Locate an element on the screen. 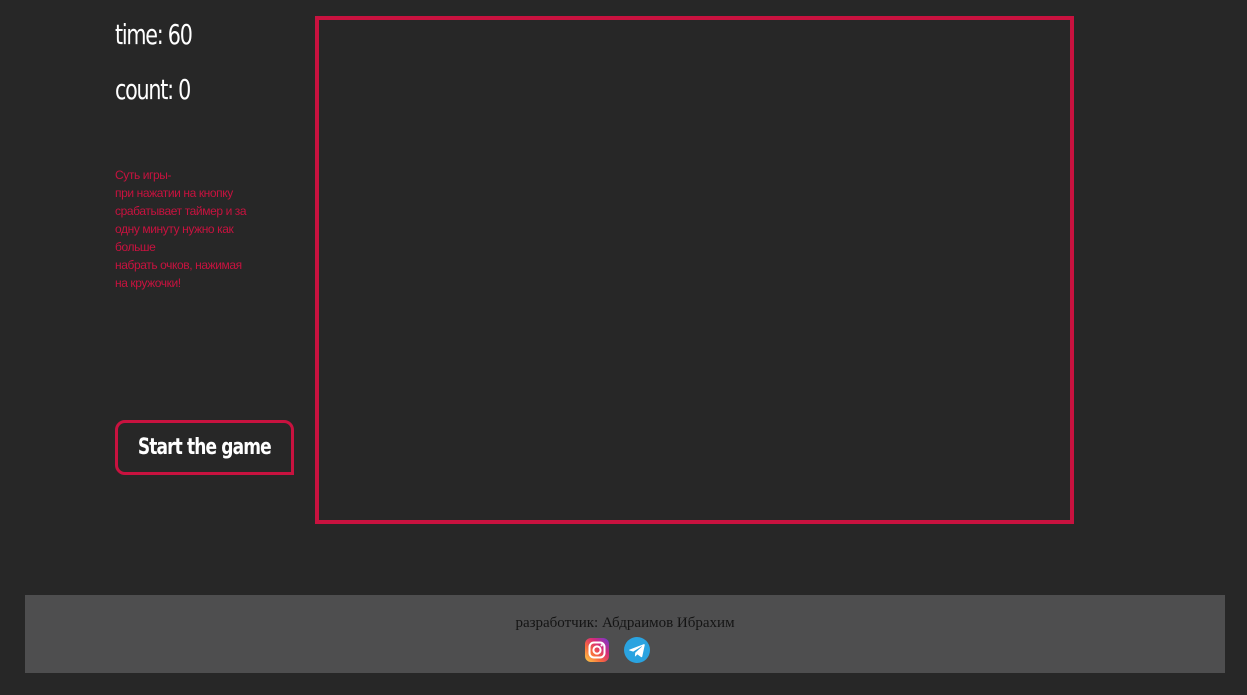 Image resolution: width=1247 pixels, height=695 pixels. time-display: time: 60 is located at coordinates (154, 34).